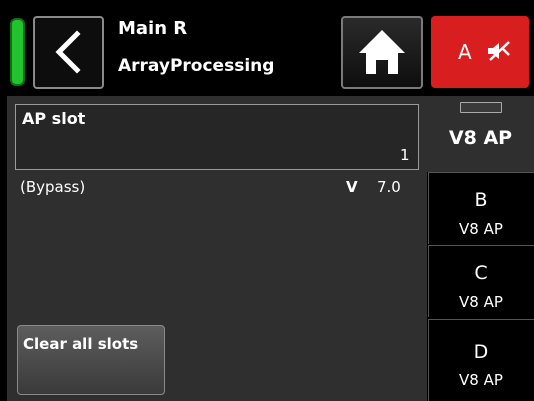 The height and width of the screenshot is (401, 534). What do you see at coordinates (480, 52) in the screenshot?
I see `mute-button` at bounding box center [480, 52].